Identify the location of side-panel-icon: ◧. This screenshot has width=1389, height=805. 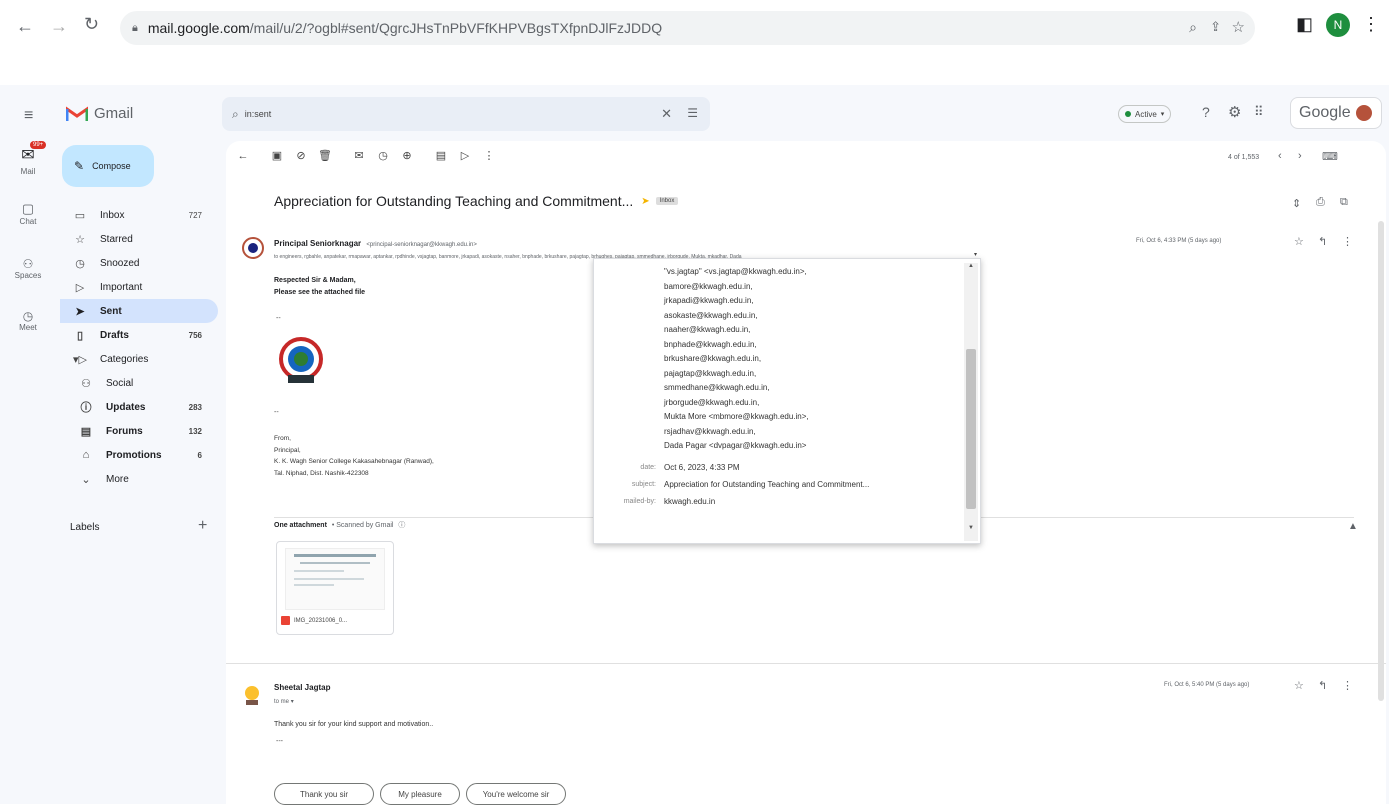
(1304, 24).